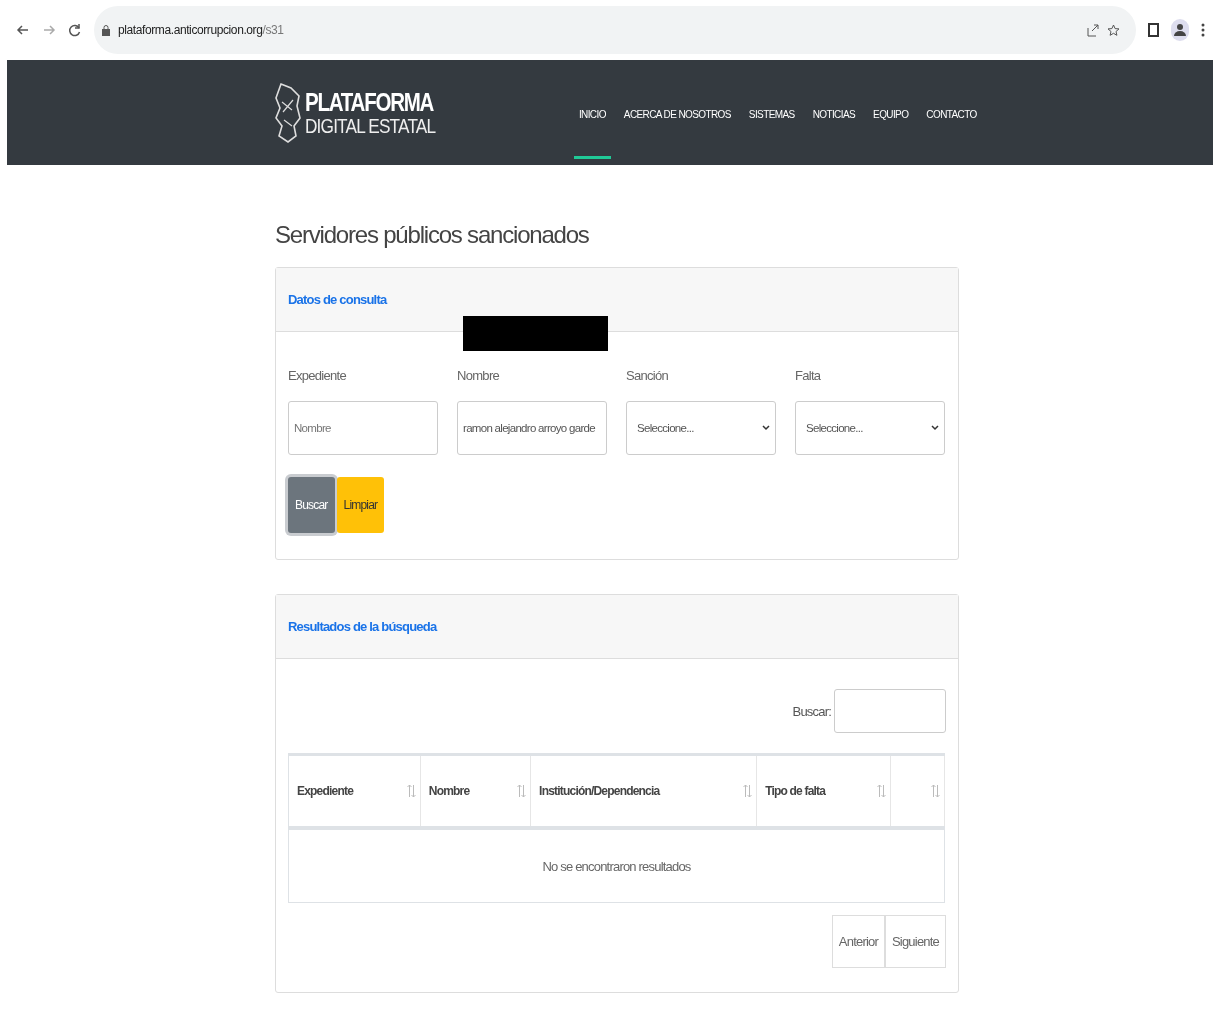 This screenshot has width=1213, height=1018. Describe the element at coordinates (479, 375) in the screenshot. I see `field-label: Nombre` at that location.